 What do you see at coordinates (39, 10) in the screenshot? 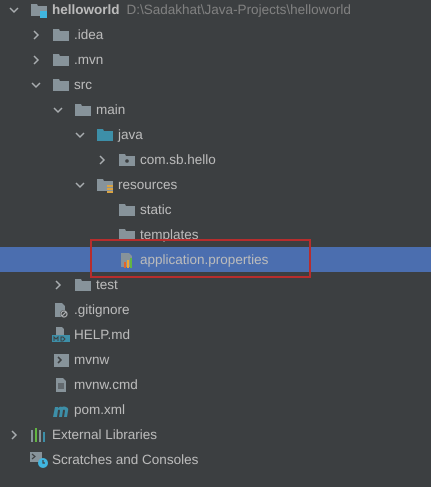
I see `project-folder-icon` at bounding box center [39, 10].